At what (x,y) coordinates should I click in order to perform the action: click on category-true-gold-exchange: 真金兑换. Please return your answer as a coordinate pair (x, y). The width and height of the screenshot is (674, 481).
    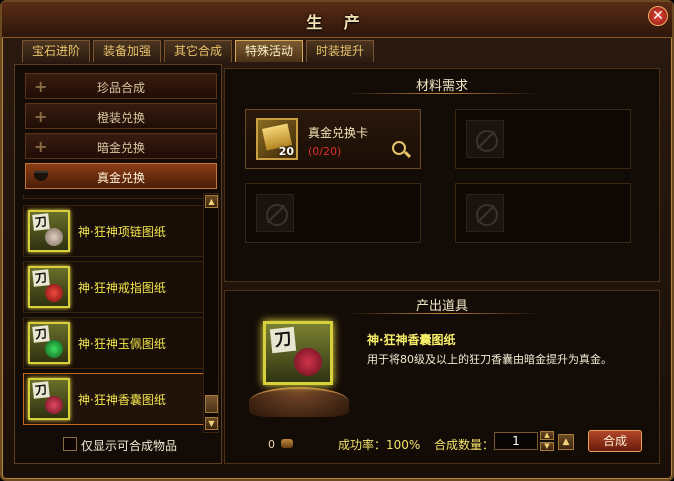
    Looking at the image, I should click on (121, 176).